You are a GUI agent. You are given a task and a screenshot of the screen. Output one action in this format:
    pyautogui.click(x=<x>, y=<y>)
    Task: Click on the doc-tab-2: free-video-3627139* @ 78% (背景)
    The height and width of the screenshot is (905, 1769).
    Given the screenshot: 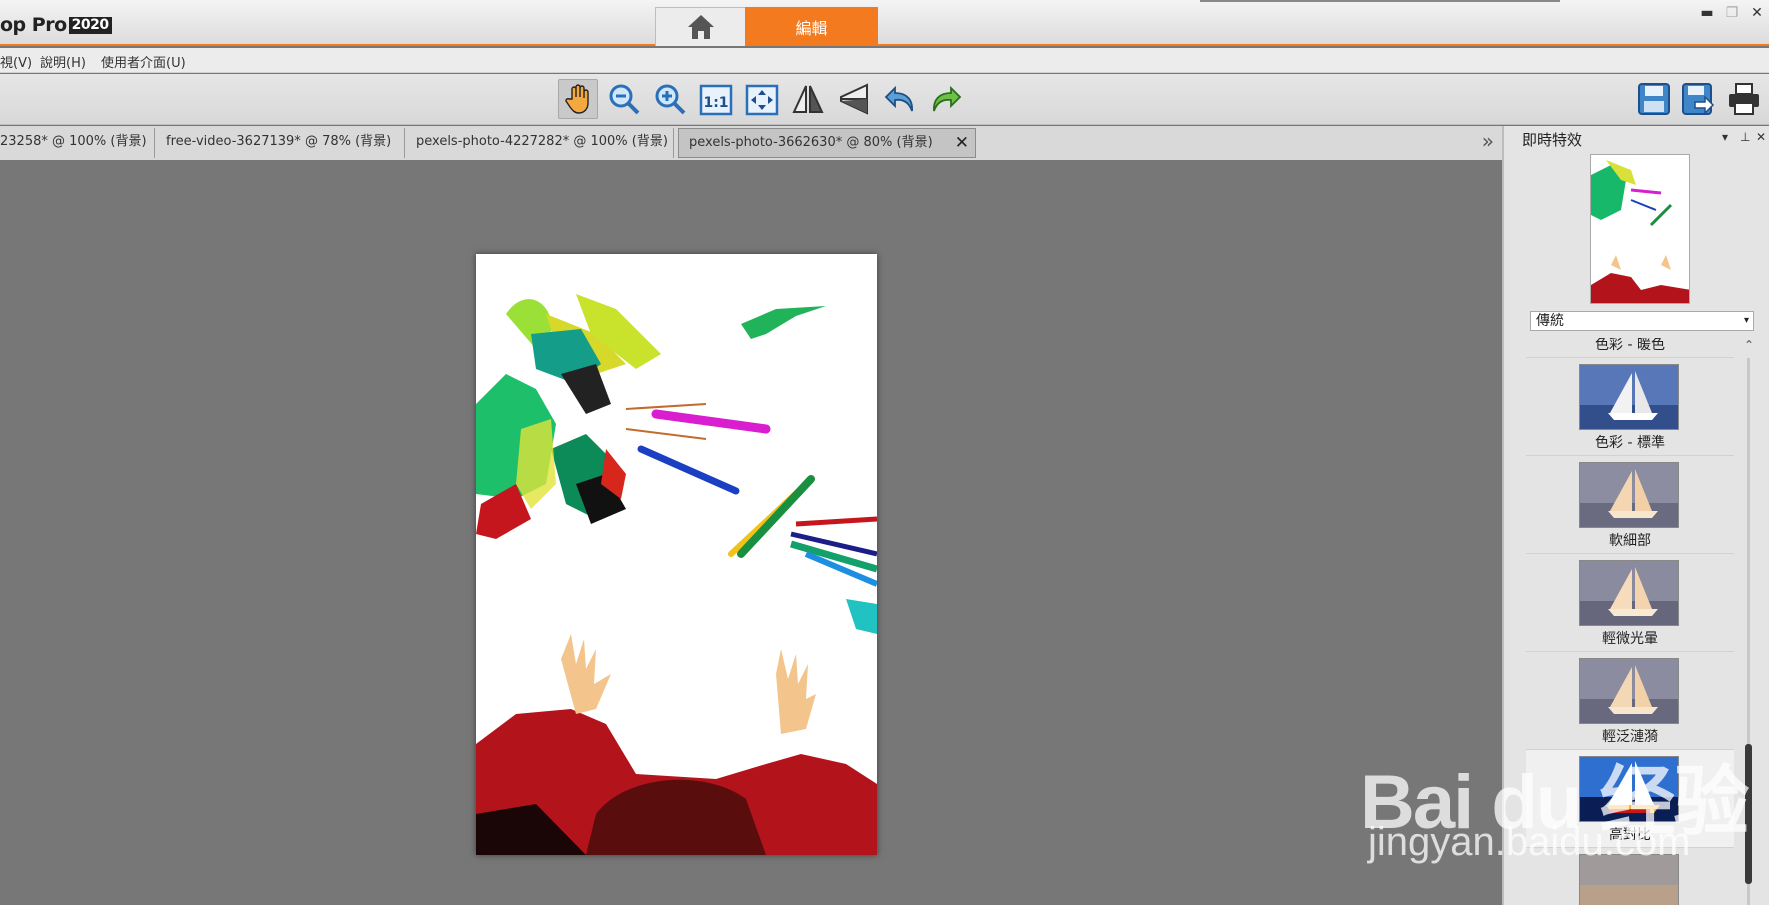 What is the action you would take?
    pyautogui.click(x=285, y=143)
    